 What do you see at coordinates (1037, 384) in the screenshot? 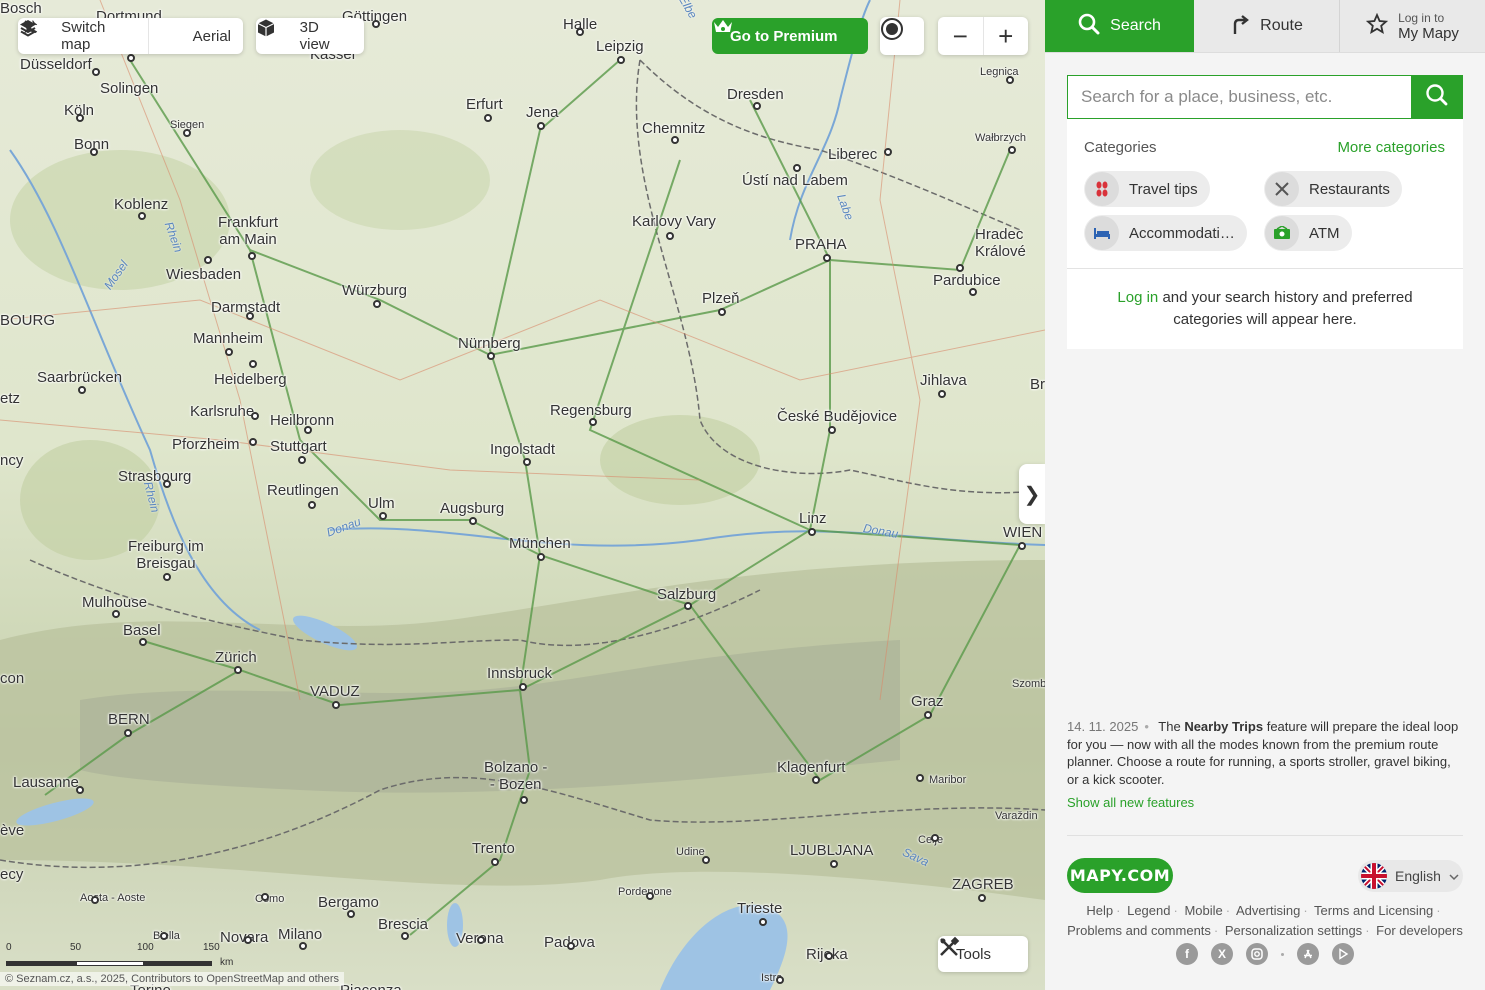
I see `city-label: Brno` at bounding box center [1037, 384].